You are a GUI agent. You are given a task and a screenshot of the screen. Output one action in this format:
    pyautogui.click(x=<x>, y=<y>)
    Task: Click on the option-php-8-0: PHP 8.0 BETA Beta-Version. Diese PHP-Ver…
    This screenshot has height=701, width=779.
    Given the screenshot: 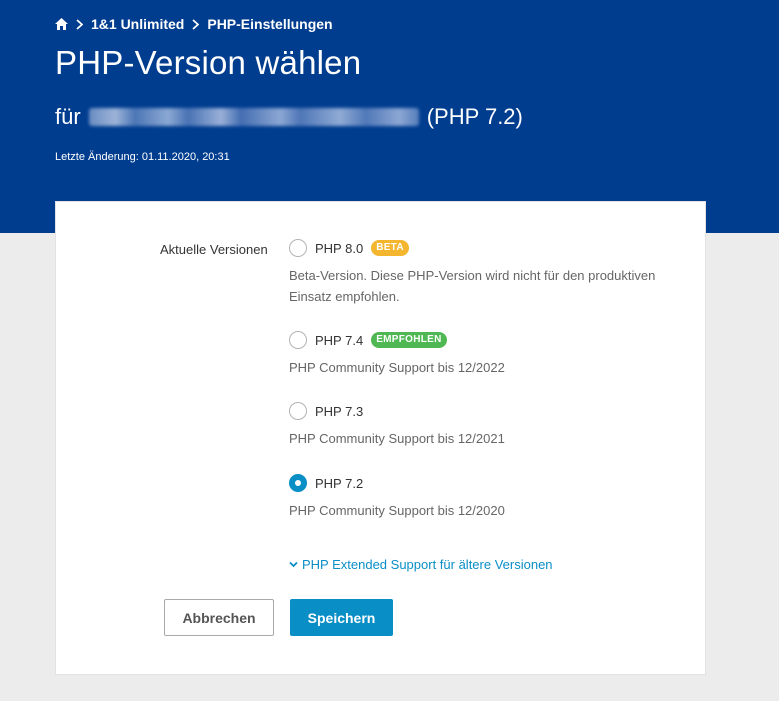 What is the action you would take?
    pyautogui.click(x=489, y=272)
    